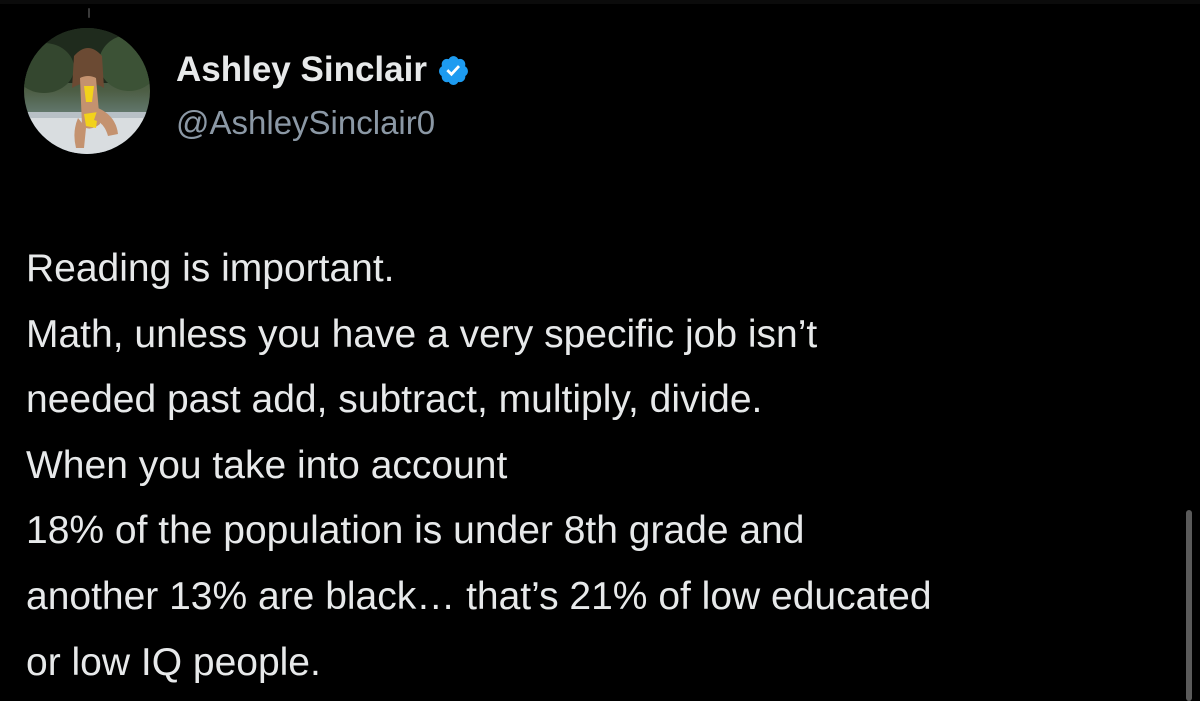 Image resolution: width=1200 pixels, height=701 pixels. What do you see at coordinates (173, 662) in the screenshot?
I see `tweet-text-line: or low IQ people.` at bounding box center [173, 662].